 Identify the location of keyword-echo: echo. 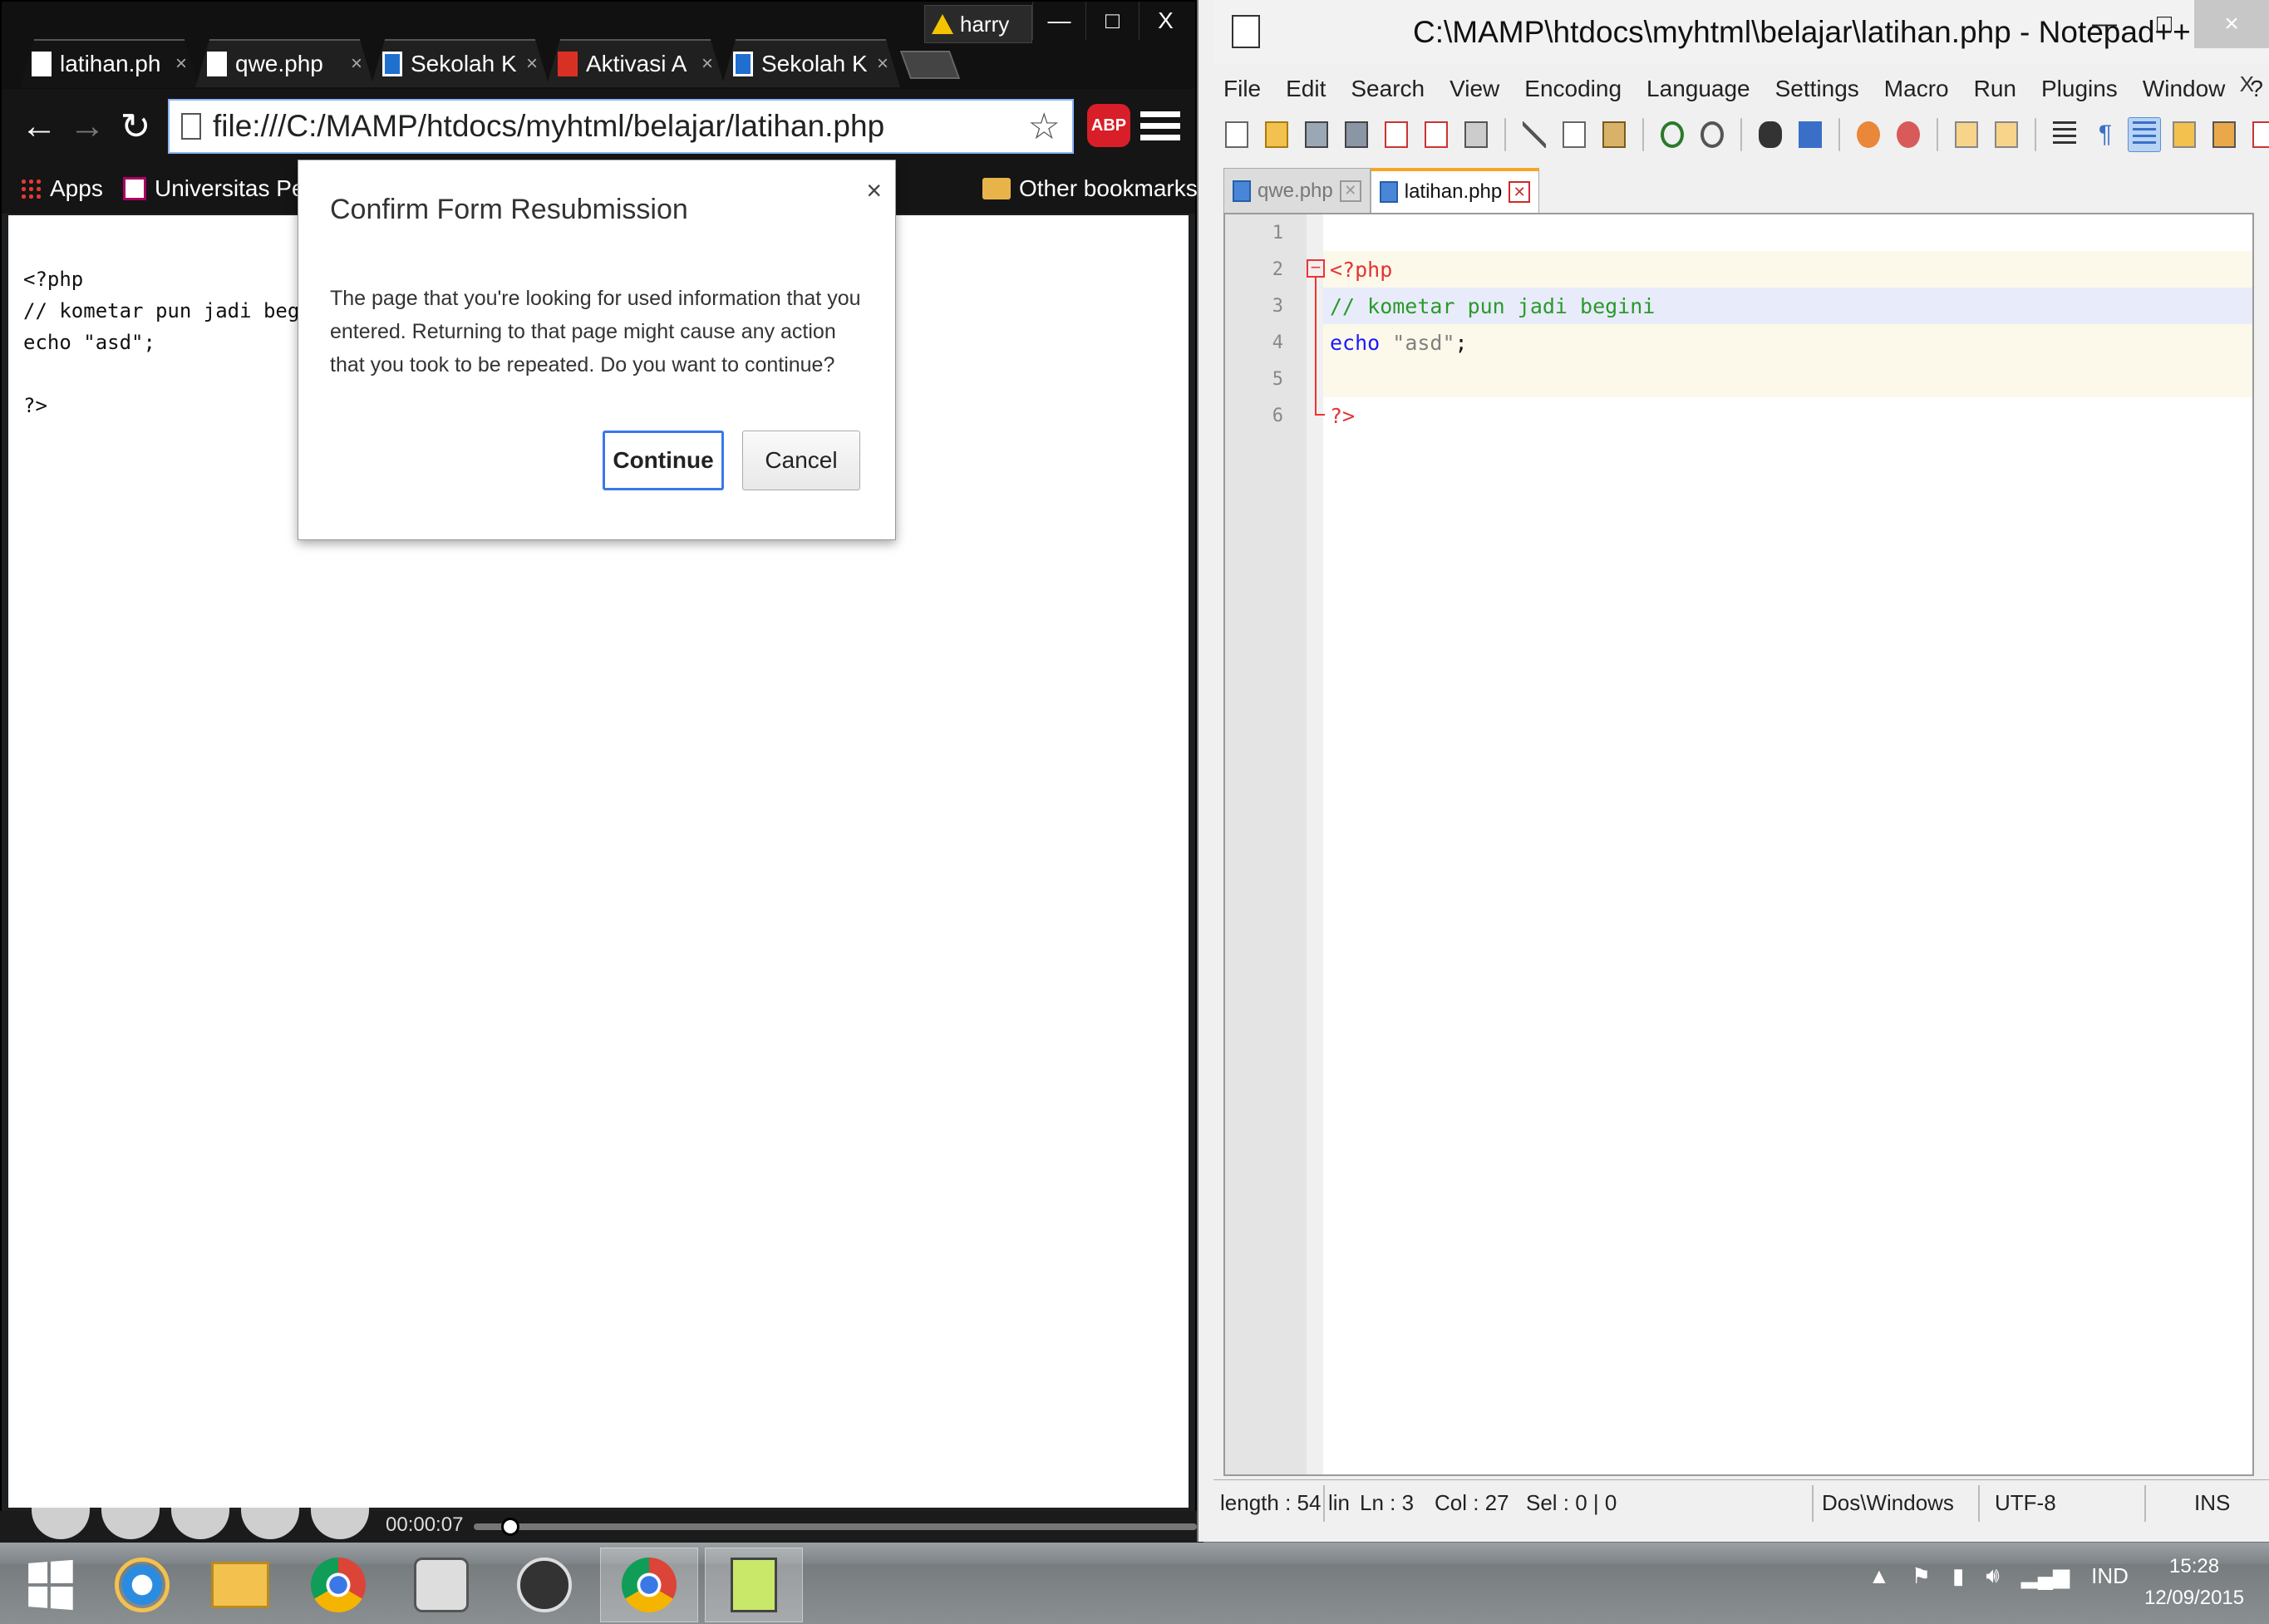
(1356, 343).